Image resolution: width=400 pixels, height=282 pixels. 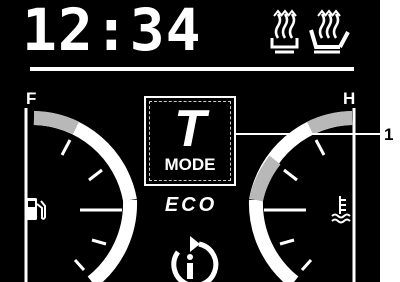 What do you see at coordinates (190, 164) in the screenshot?
I see `mode-label: MODE` at bounding box center [190, 164].